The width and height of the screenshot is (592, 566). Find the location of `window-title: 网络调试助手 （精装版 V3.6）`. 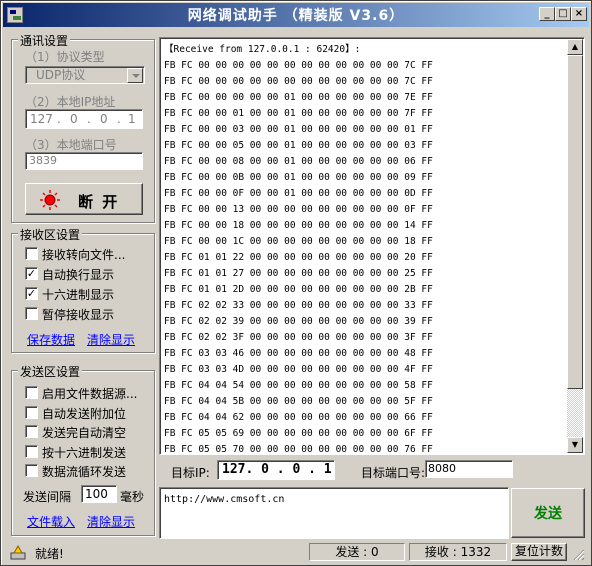

window-title: 网络调试助手 （精装版 V3.6） is located at coordinates (296, 16).